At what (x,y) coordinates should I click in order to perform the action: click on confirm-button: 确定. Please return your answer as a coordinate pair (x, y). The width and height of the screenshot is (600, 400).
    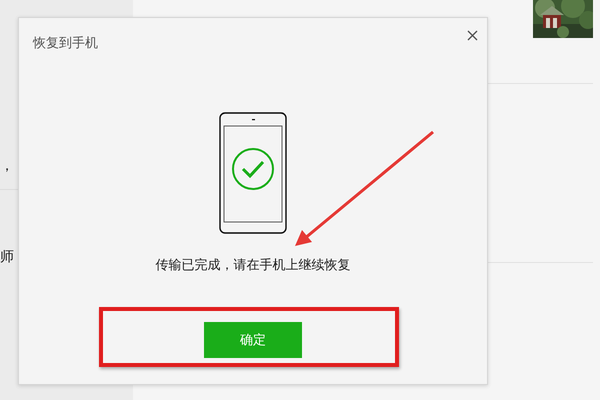
    Looking at the image, I should click on (253, 340).